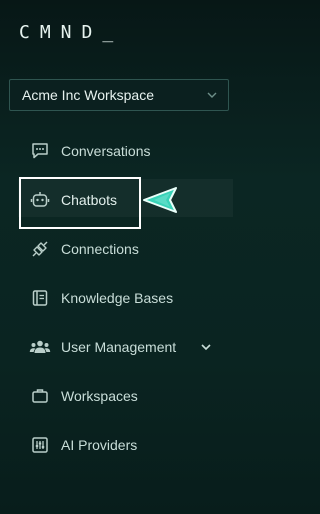 The image size is (320, 514). I want to click on sidebar-item-knowledge-bases: Knowledge Bases, so click(128, 298).